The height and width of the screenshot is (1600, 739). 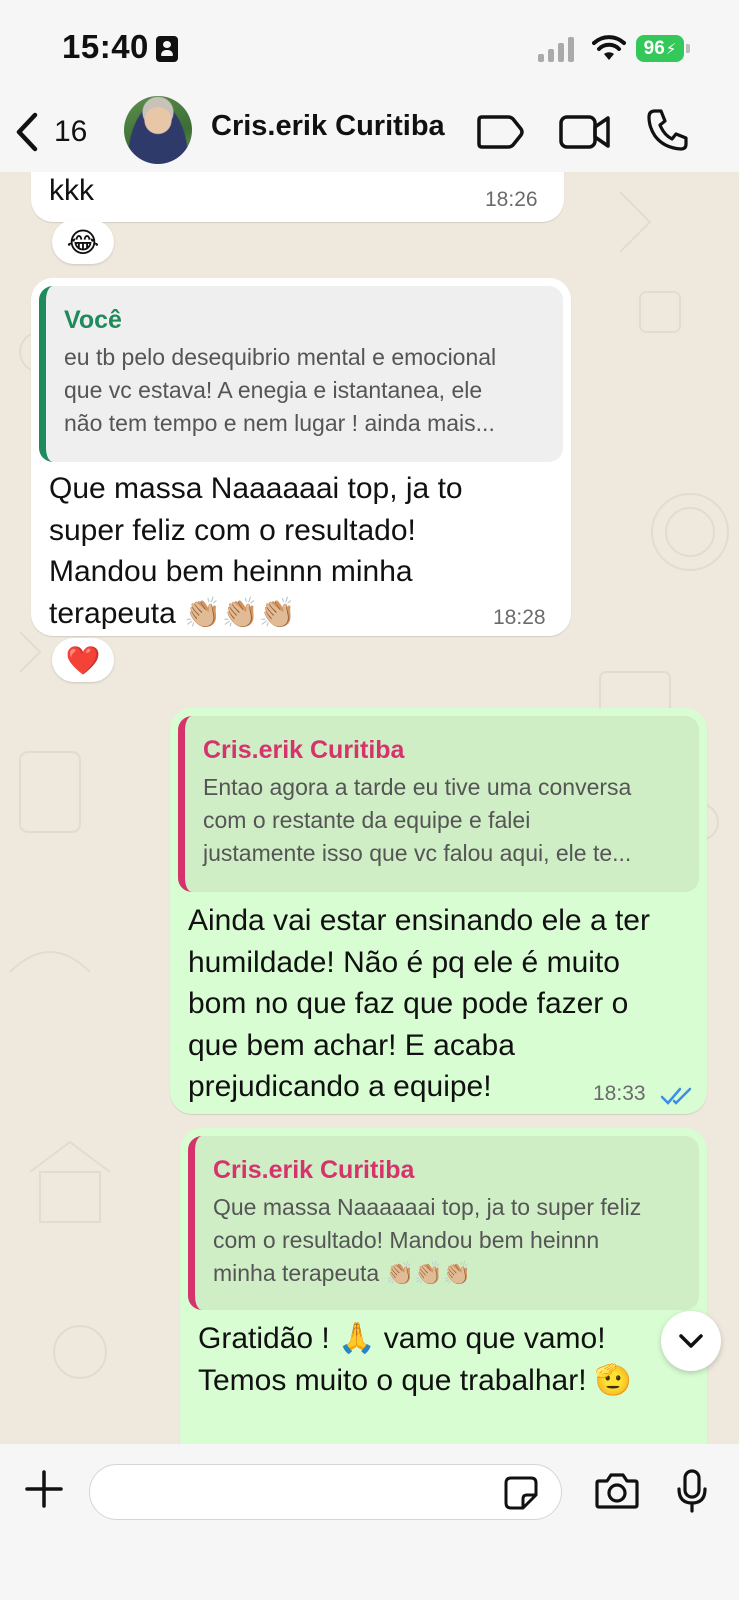 What do you see at coordinates (500, 132) in the screenshot?
I see `label-icon` at bounding box center [500, 132].